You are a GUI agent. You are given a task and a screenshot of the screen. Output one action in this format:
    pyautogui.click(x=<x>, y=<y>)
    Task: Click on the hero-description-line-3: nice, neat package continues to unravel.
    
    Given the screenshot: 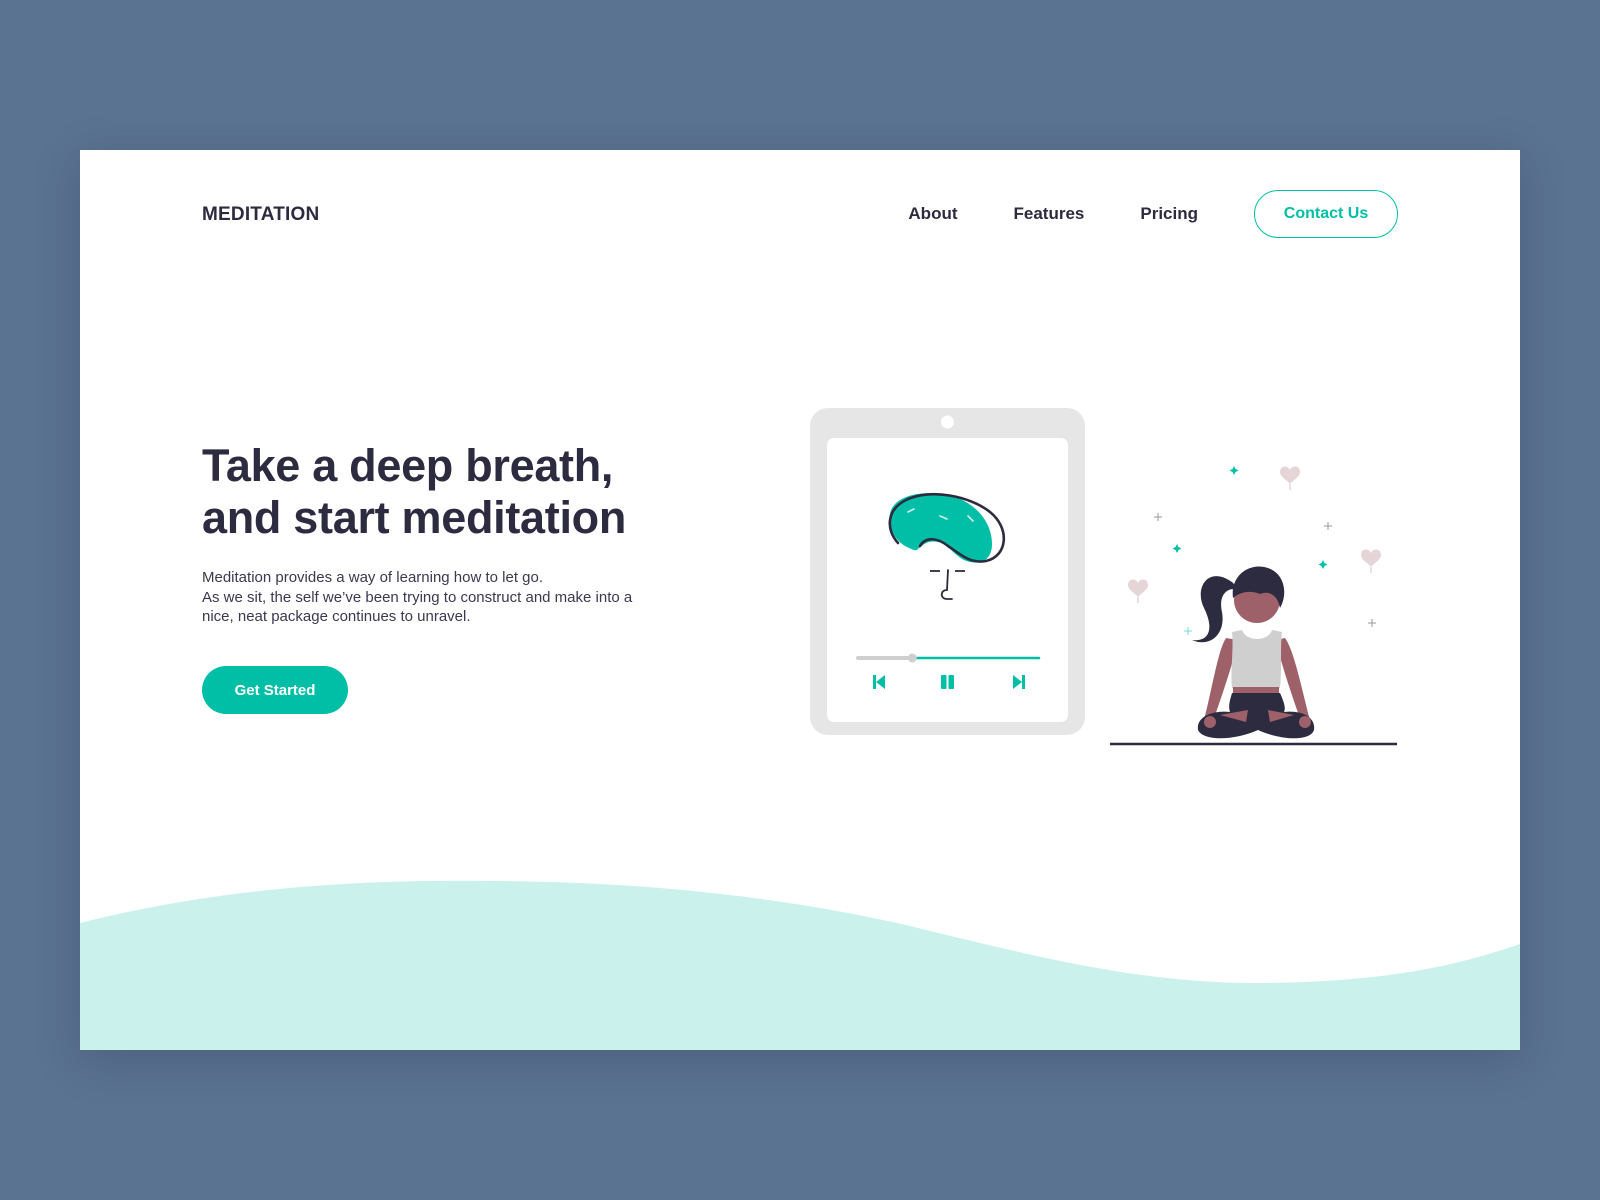 What is the action you would take?
    pyautogui.click(x=336, y=616)
    